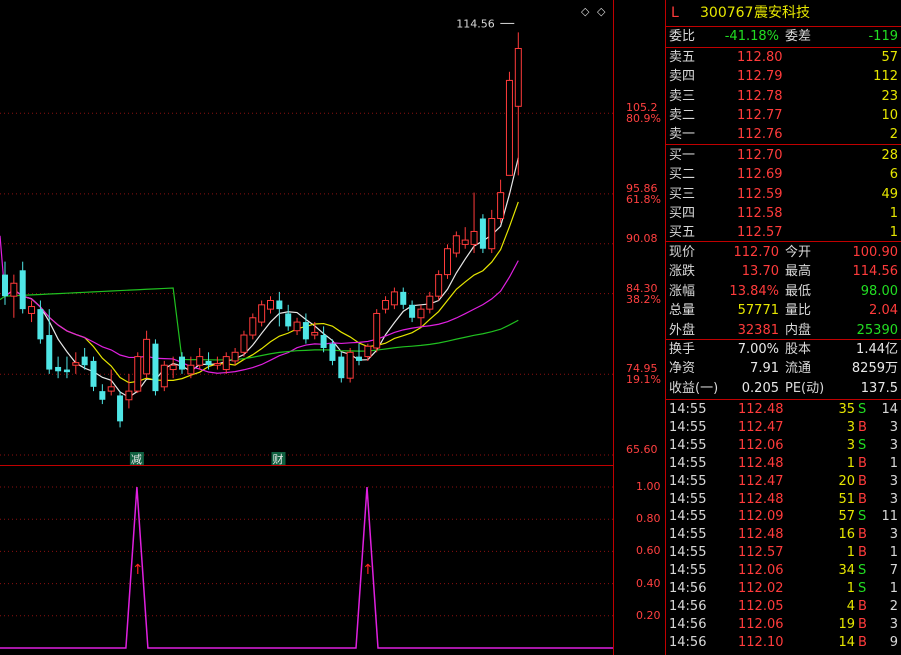  I want to click on tick-time: 14:56, so click(688, 624).